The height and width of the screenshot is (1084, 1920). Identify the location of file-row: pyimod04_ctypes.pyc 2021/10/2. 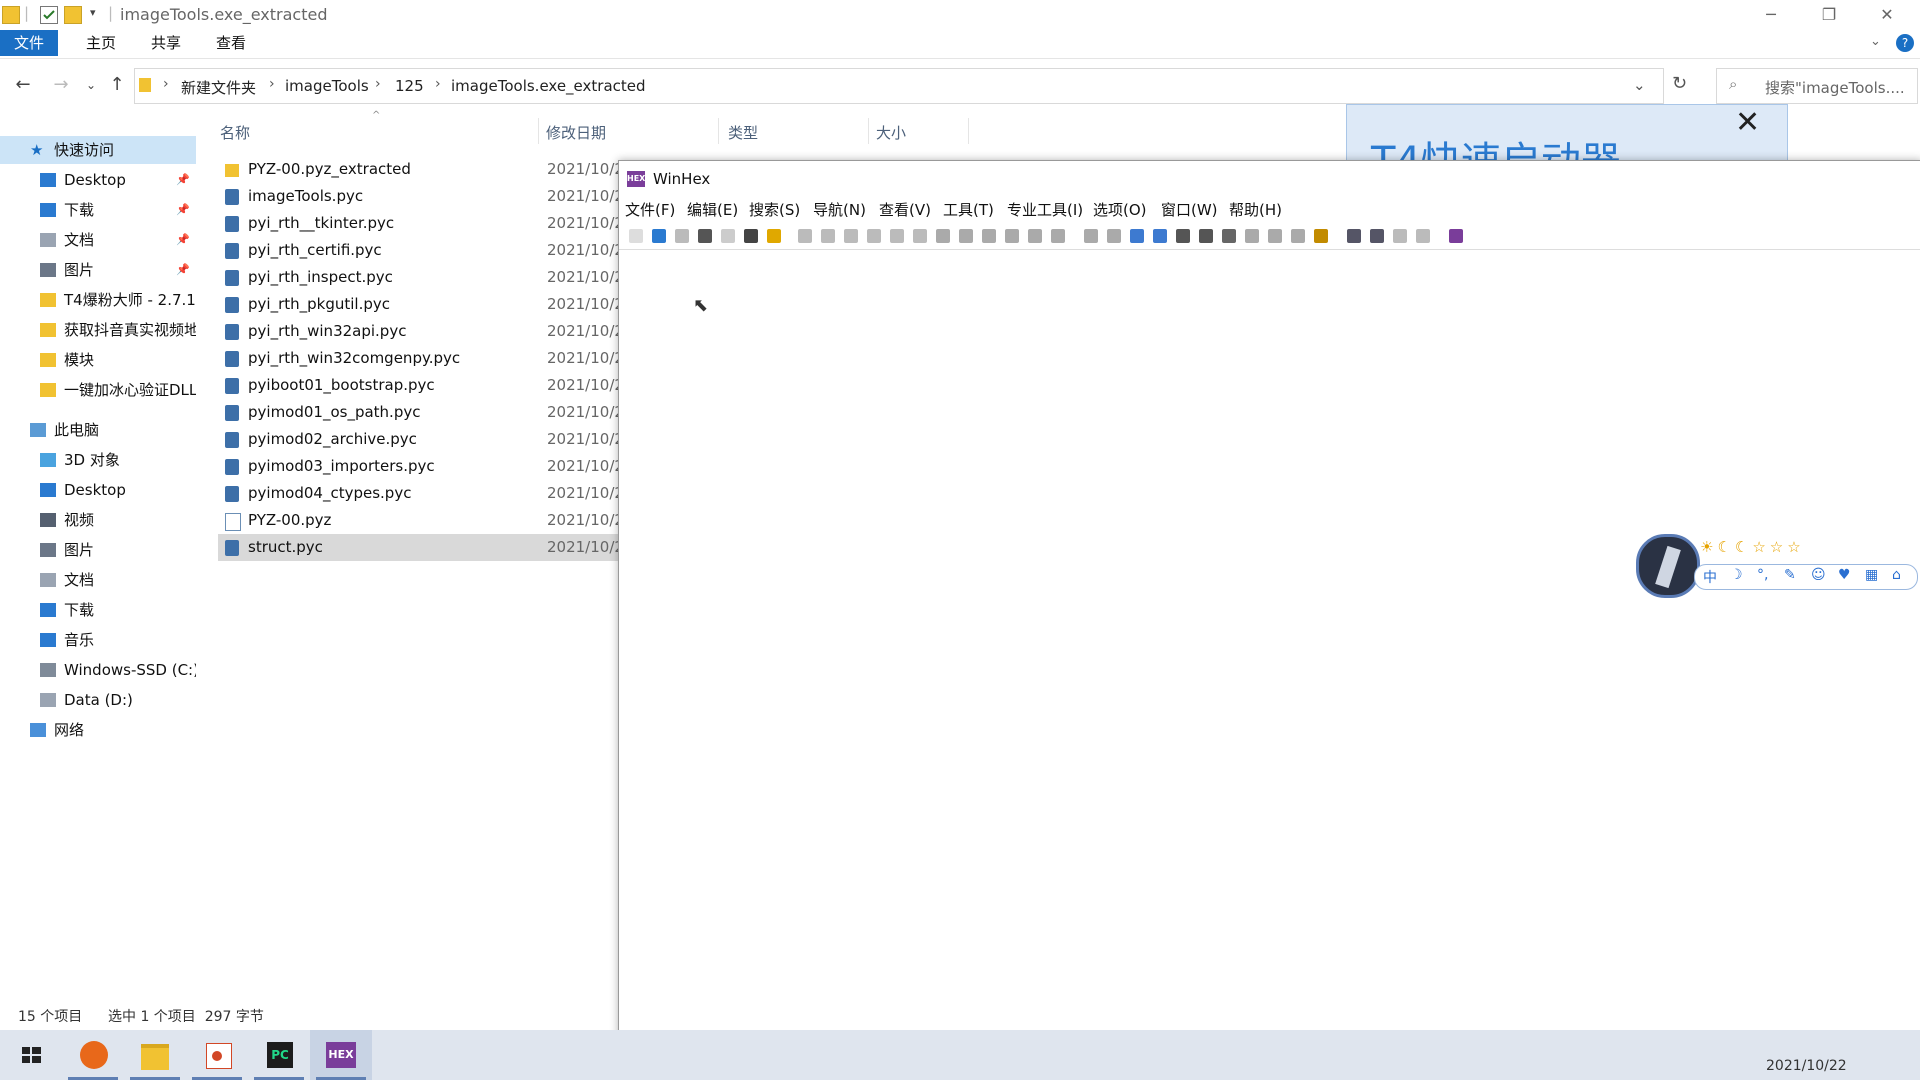
(421, 493).